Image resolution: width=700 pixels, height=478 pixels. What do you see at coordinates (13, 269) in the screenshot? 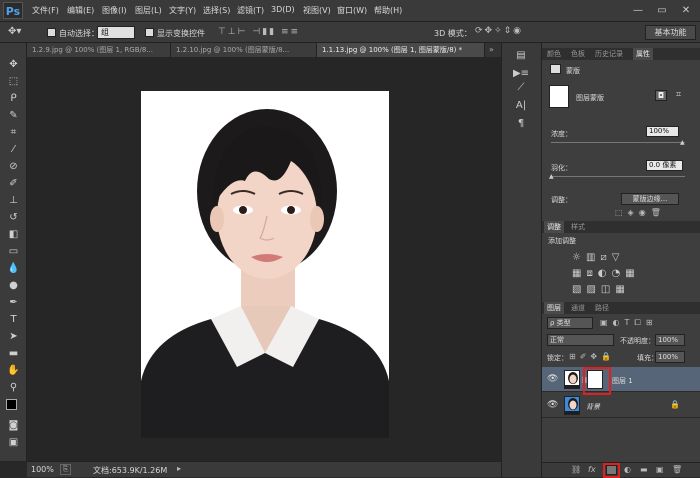
I see `blur-tool-icon: 💧` at bounding box center [13, 269].